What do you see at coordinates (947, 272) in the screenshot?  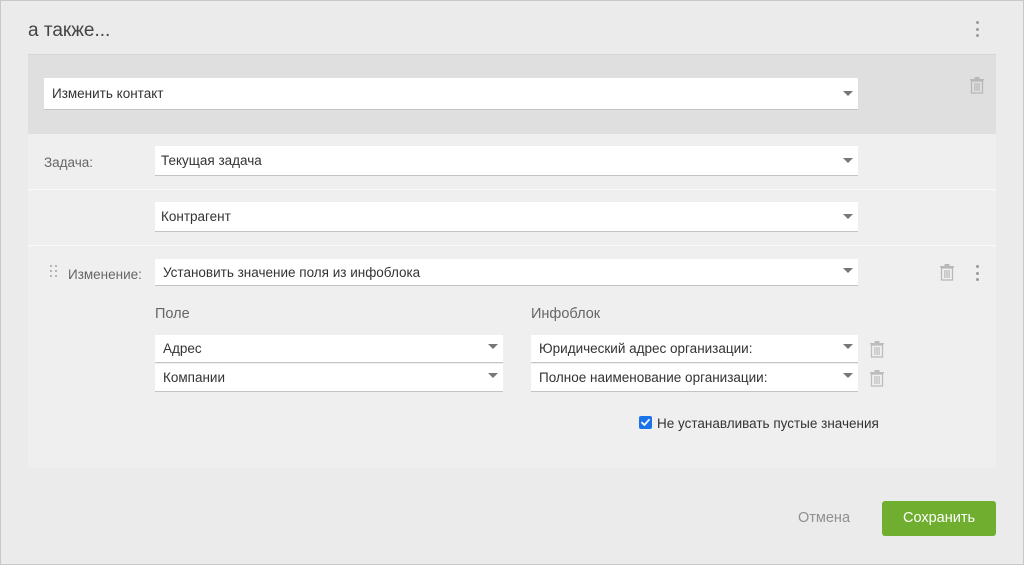 I see `delete-change-trash-icon` at bounding box center [947, 272].